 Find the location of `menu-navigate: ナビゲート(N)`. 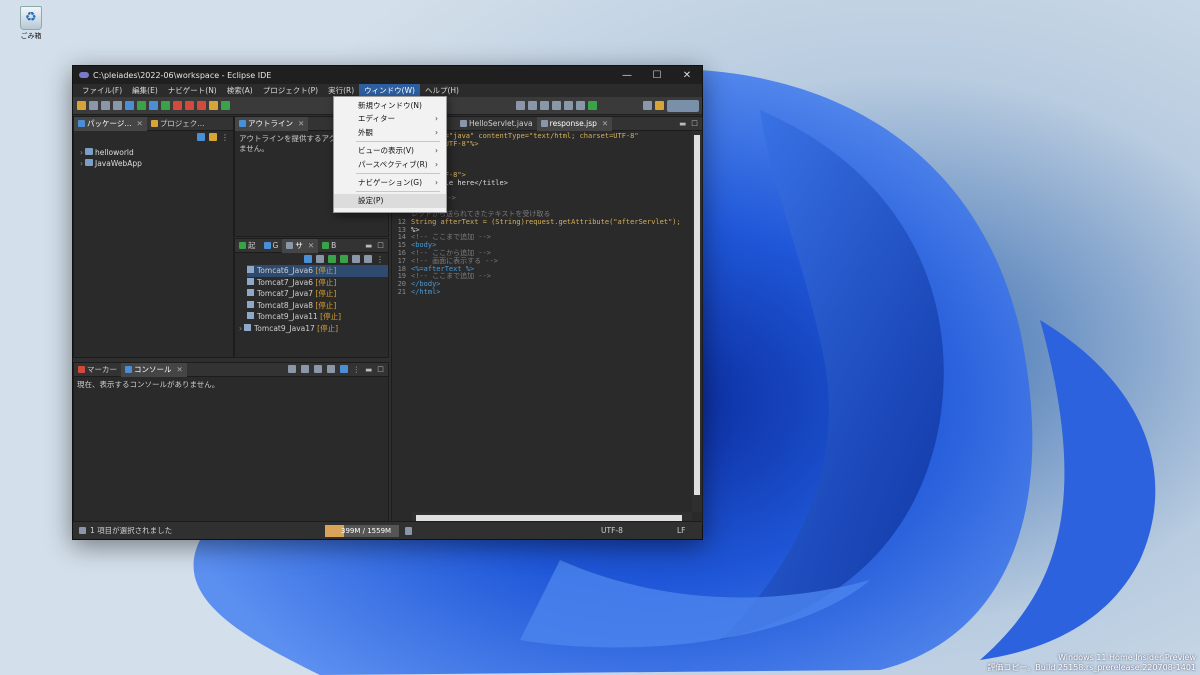

menu-navigate: ナビゲート(N) is located at coordinates (192, 90).